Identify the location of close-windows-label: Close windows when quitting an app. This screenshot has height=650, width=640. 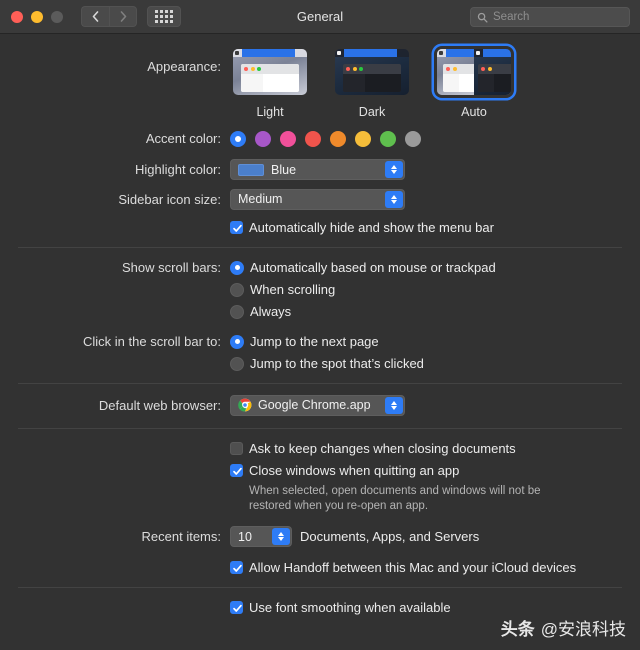
(354, 470).